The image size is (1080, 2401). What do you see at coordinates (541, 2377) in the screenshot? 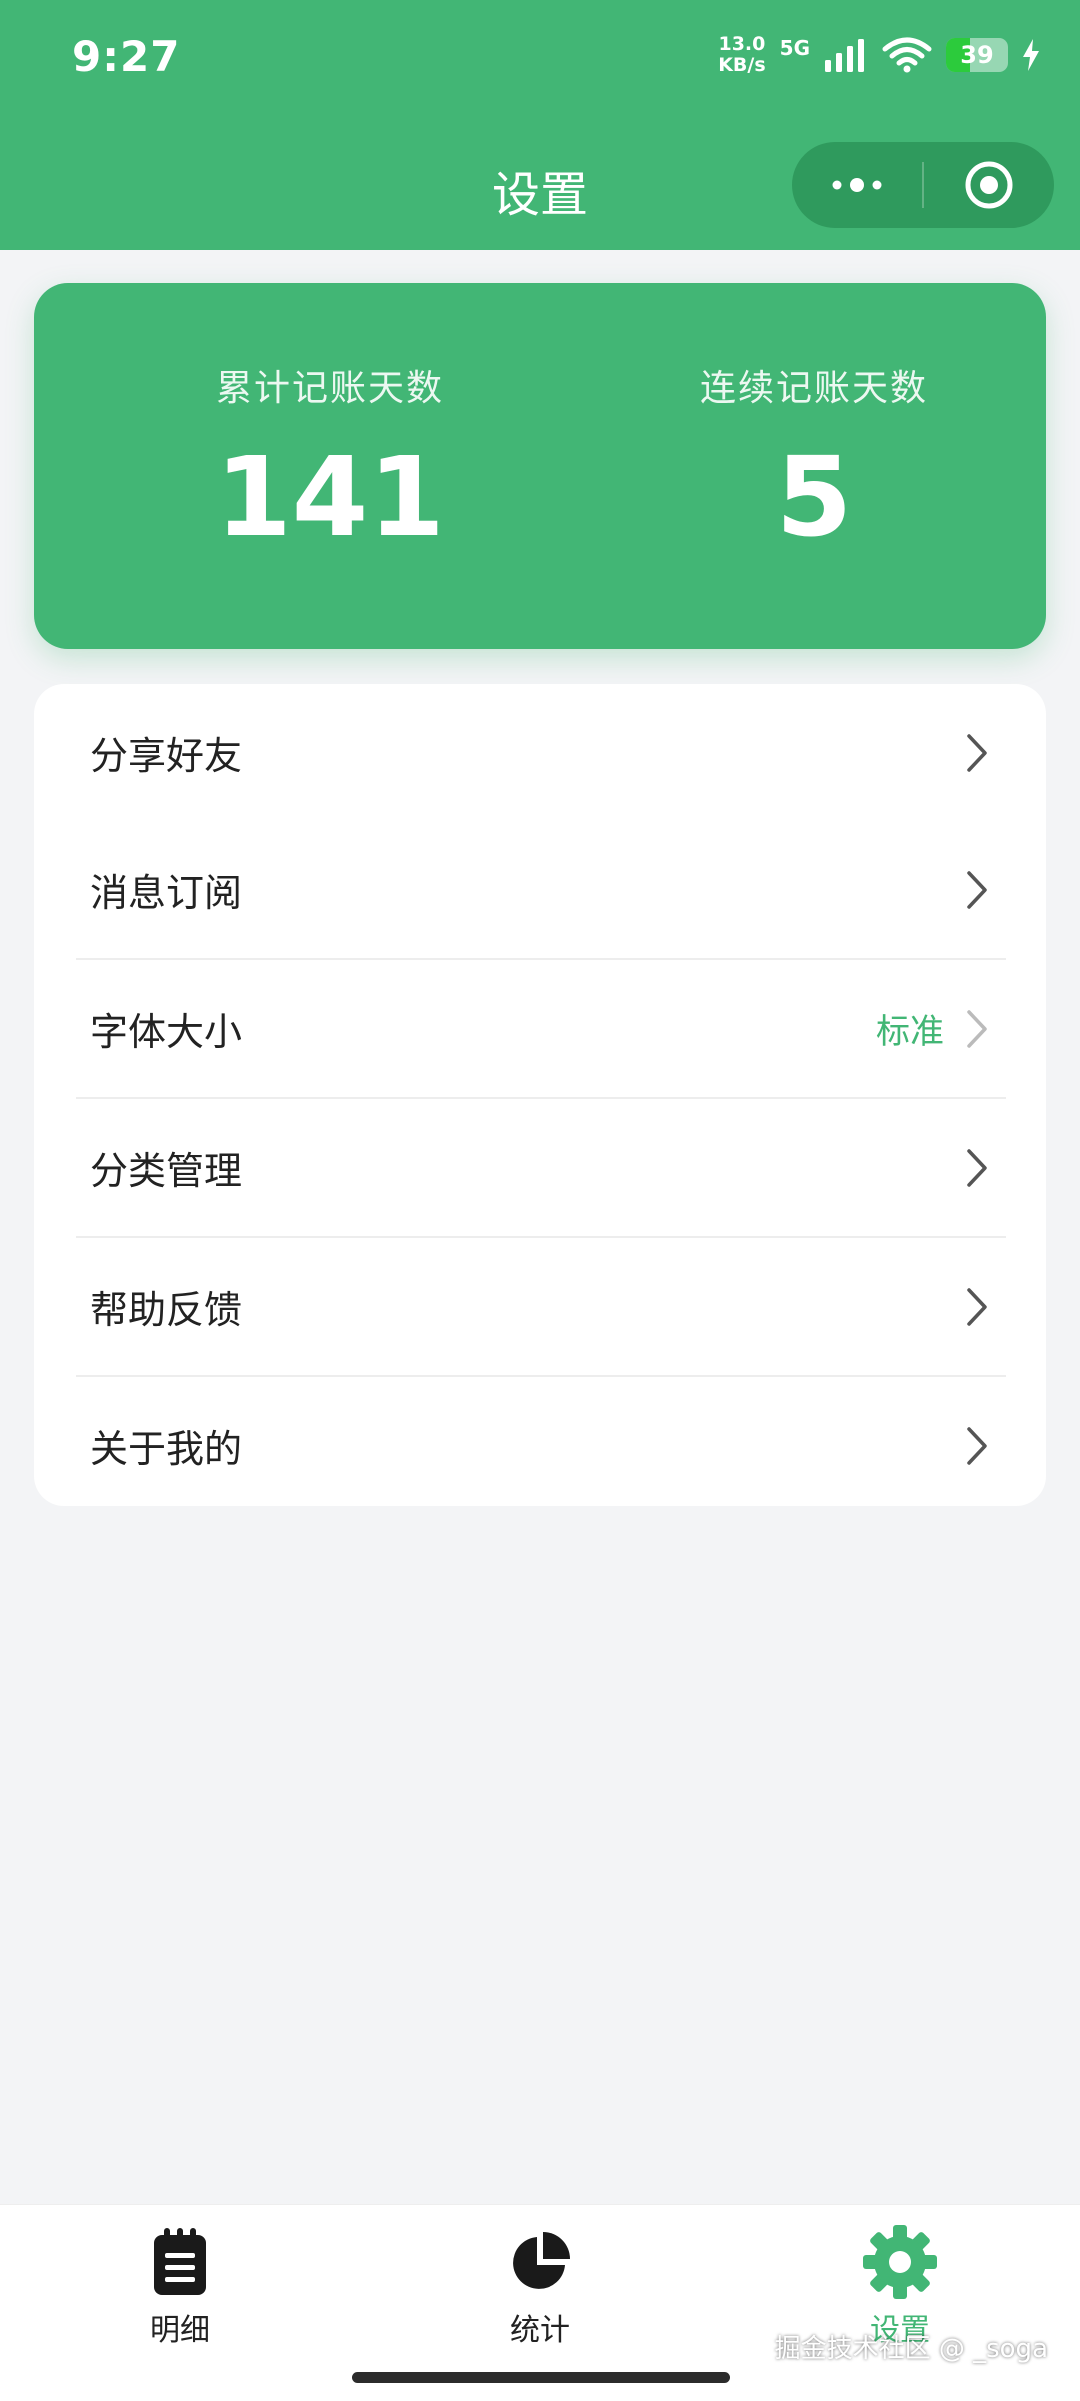
I see `home-indicator` at bounding box center [541, 2377].